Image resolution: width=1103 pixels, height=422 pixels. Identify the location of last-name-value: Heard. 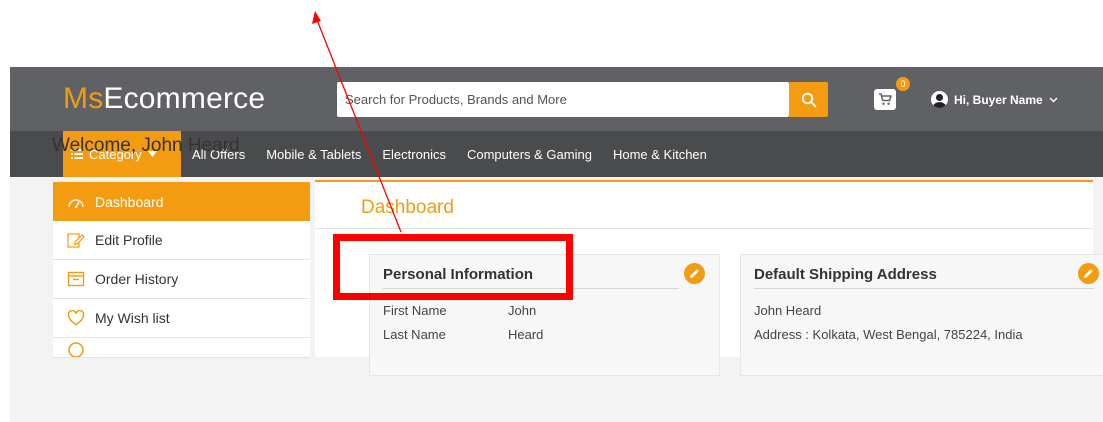
(526, 334).